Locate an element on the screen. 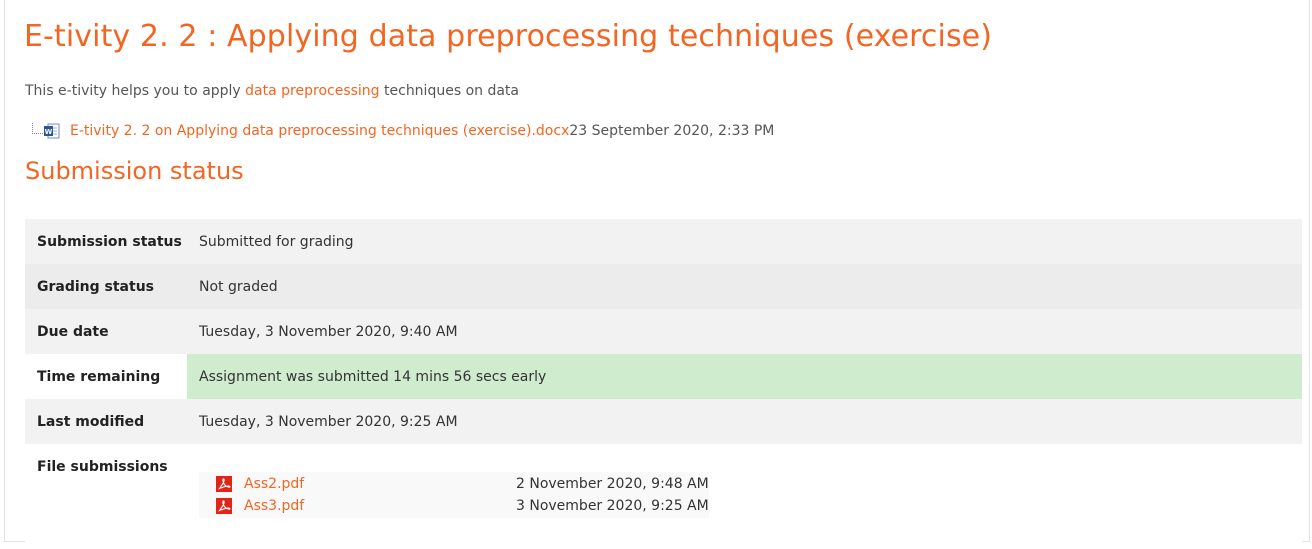  table-row: Grading status Not graded is located at coordinates (663, 286).